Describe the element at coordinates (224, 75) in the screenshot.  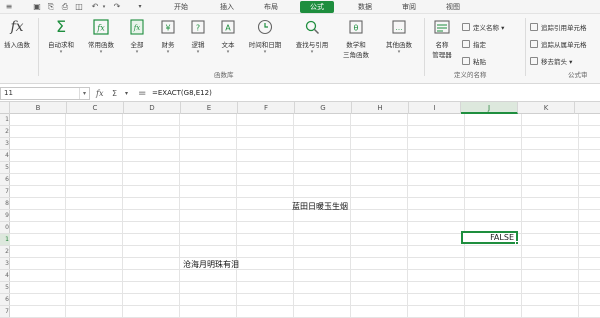
I see `group-label-function-library: 函数库` at that location.